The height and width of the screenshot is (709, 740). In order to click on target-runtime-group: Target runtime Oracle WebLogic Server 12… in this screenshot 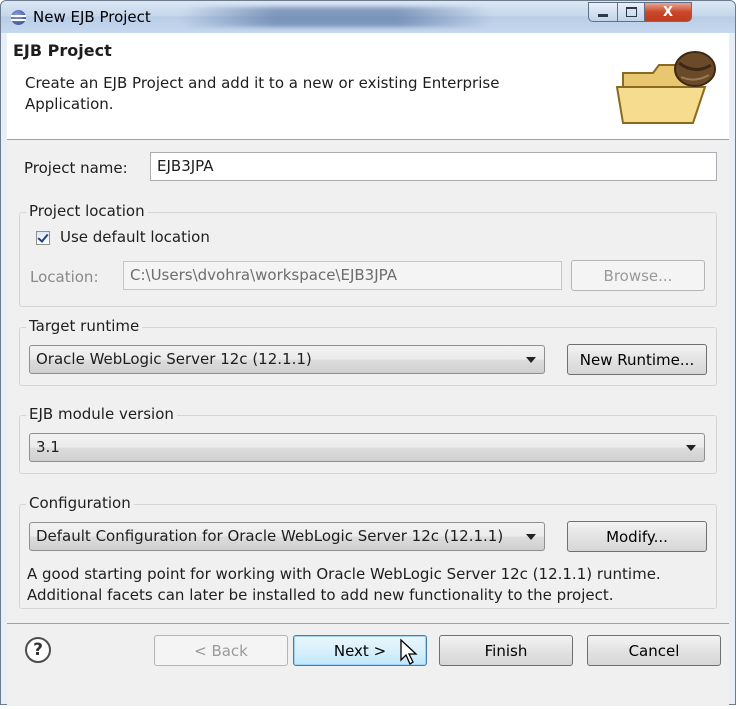, I will do `click(368, 351)`.